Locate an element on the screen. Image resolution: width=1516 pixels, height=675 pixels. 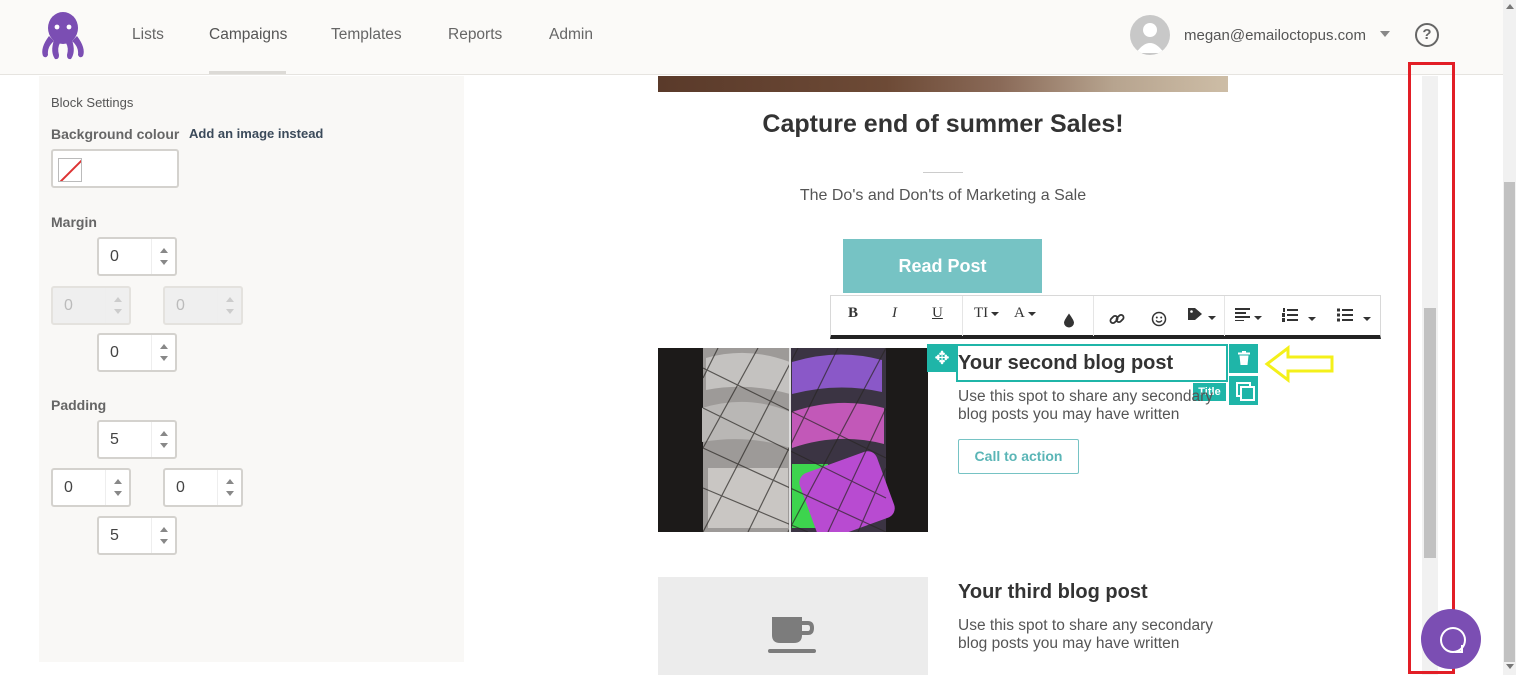
trash-icon is located at coordinates (1243, 358).